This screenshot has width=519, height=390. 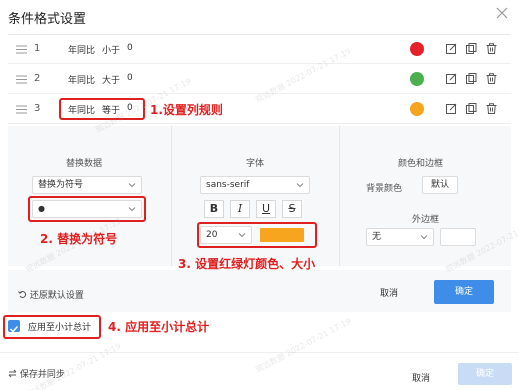 I want to click on color-border-title: 颜色和边框, so click(x=421, y=164).